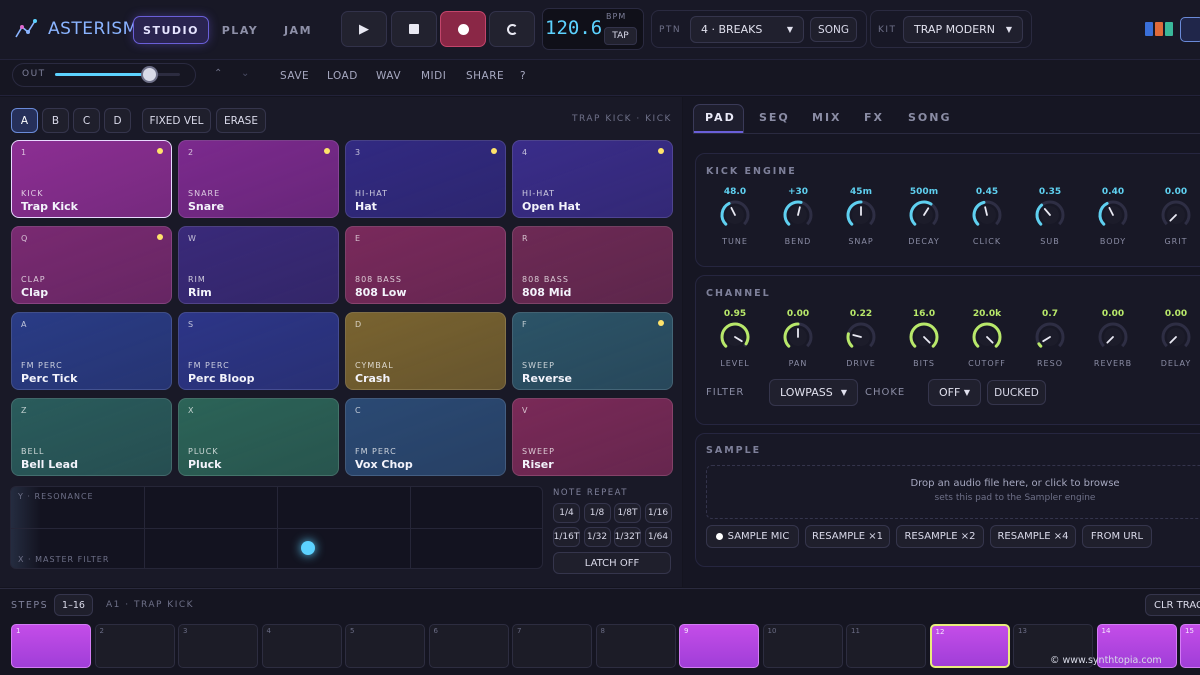 The width and height of the screenshot is (1200, 675). What do you see at coordinates (1176, 215) in the screenshot?
I see `kick-knob-grit` at bounding box center [1176, 215].